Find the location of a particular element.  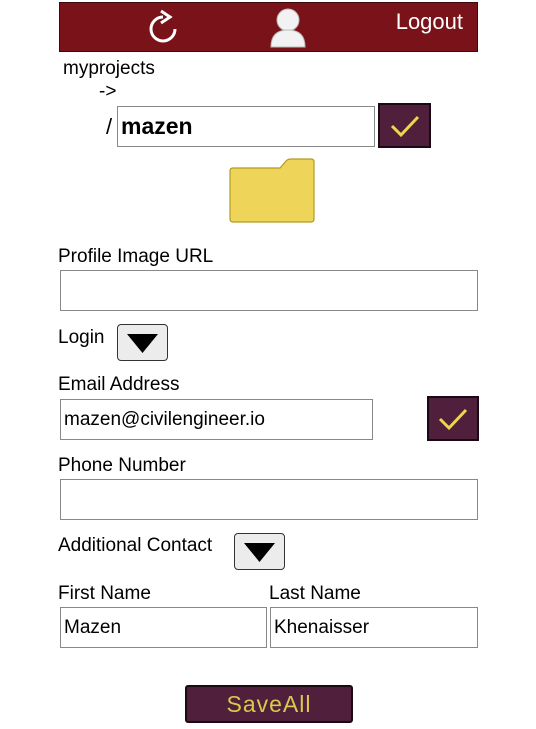

top-bar: Logout is located at coordinates (268, 27).